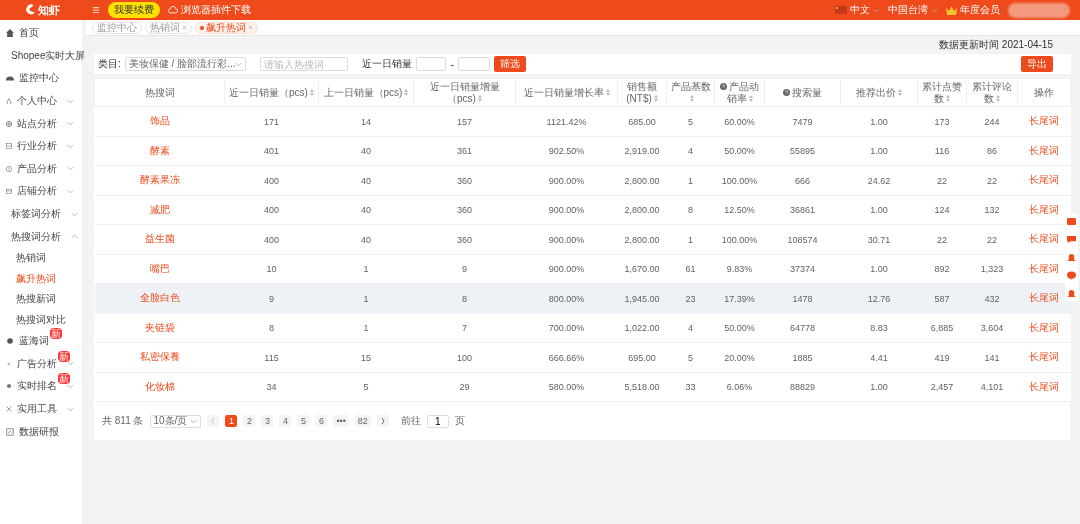 The width and height of the screenshot is (1080, 524). I want to click on next-page-button, so click(382, 421).